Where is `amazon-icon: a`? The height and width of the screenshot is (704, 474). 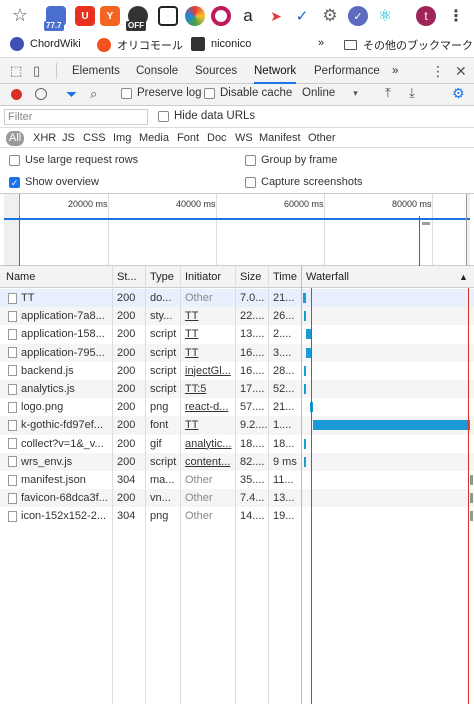
amazon-icon: a is located at coordinates (248, 16).